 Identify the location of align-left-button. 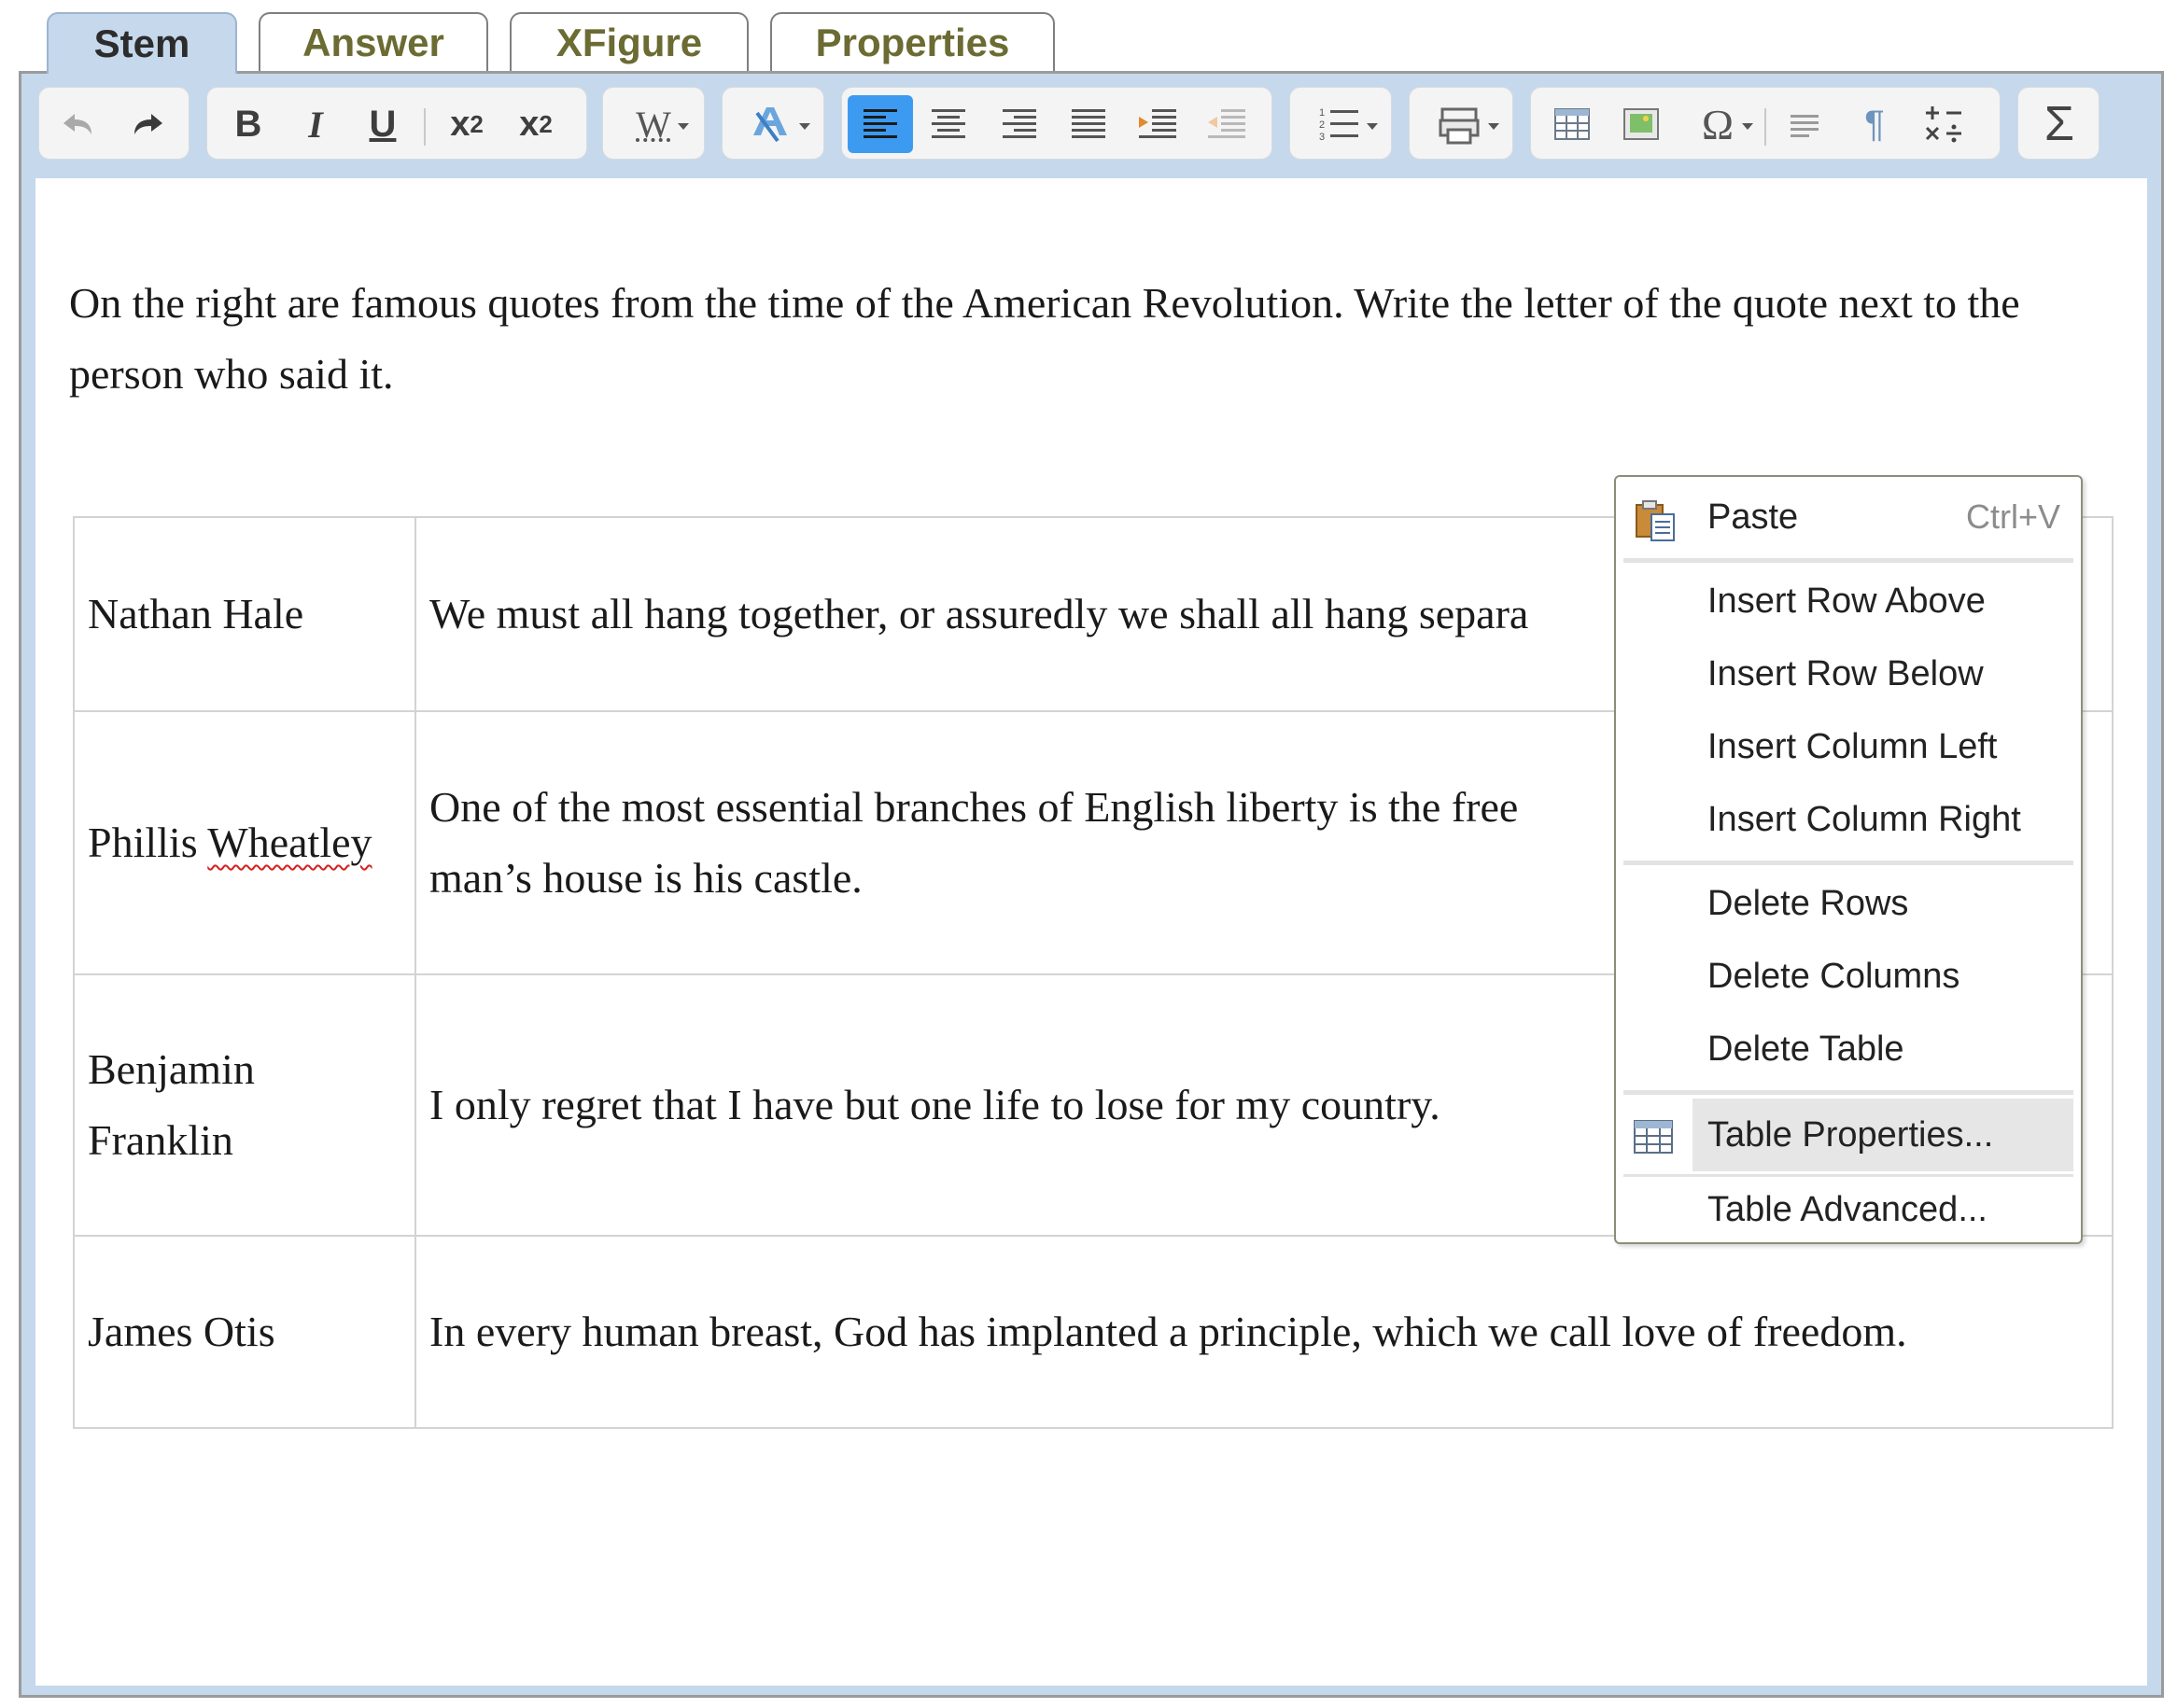
(880, 124).